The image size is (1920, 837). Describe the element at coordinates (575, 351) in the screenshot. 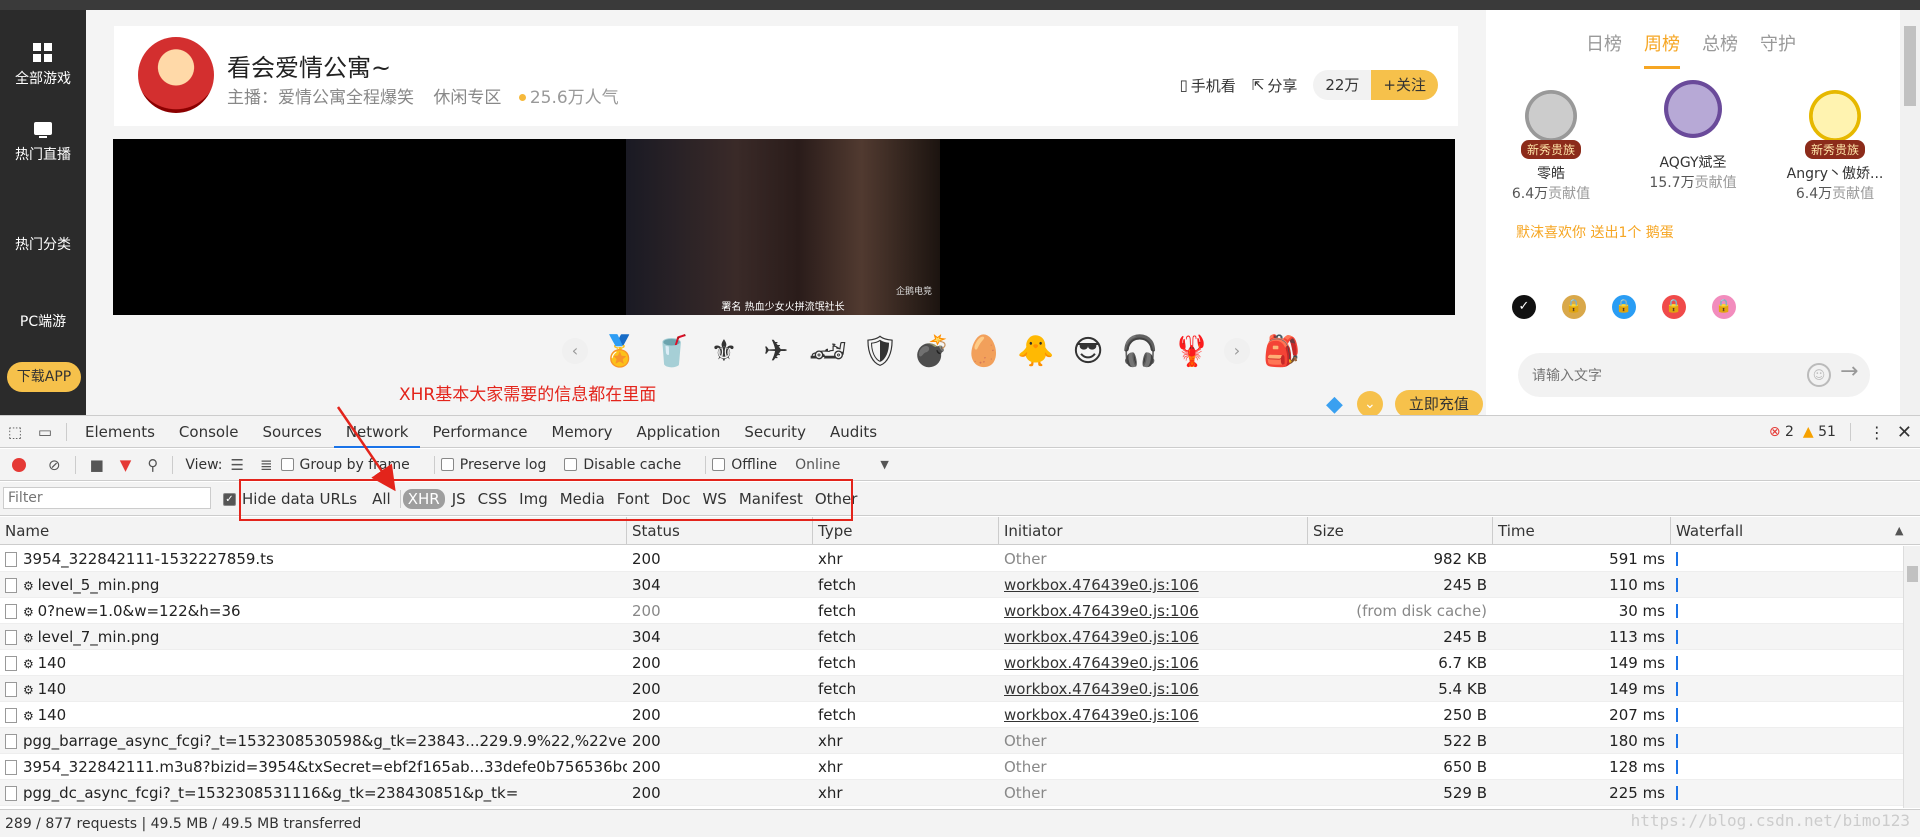

I see `gift-prev-icon: ‹` at that location.